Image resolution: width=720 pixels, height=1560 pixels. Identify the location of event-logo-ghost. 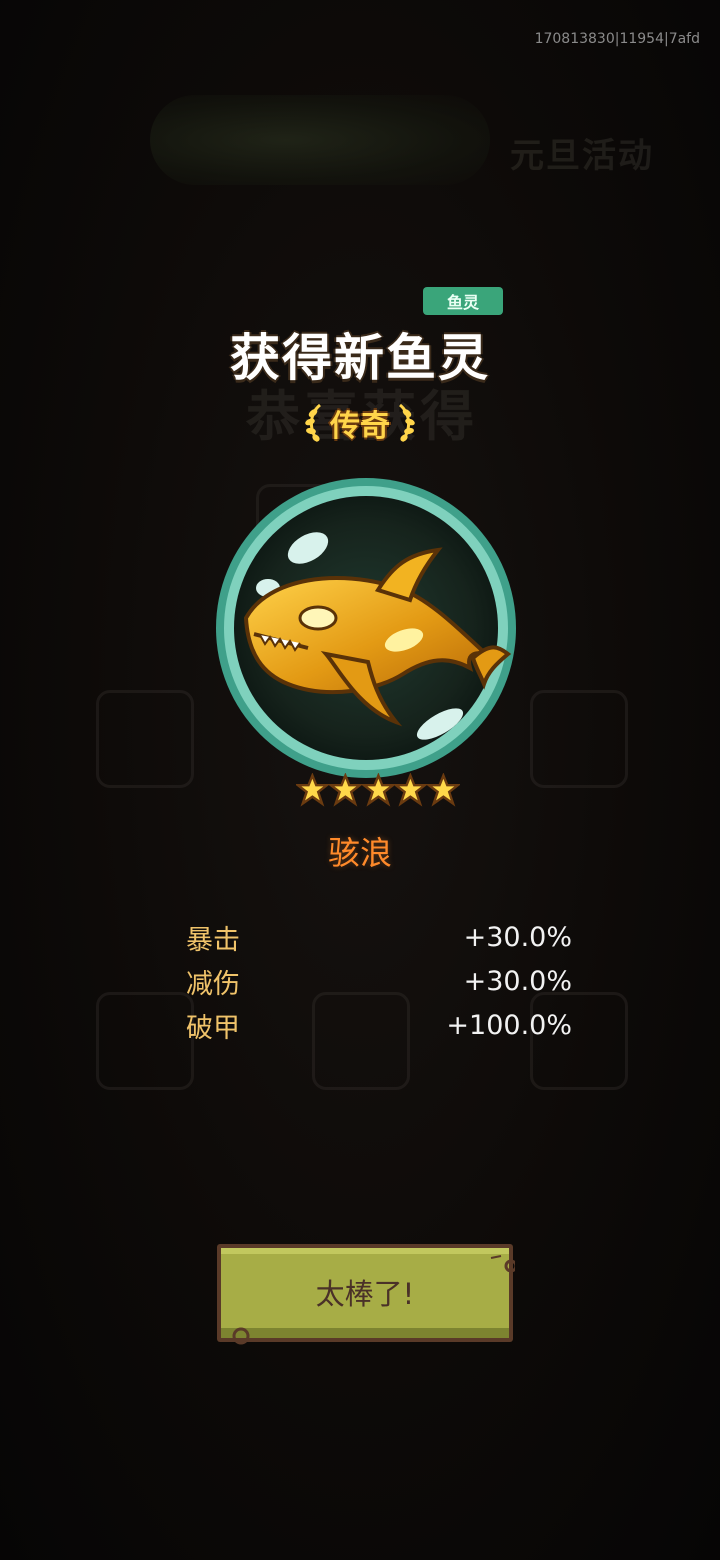
(320, 140).